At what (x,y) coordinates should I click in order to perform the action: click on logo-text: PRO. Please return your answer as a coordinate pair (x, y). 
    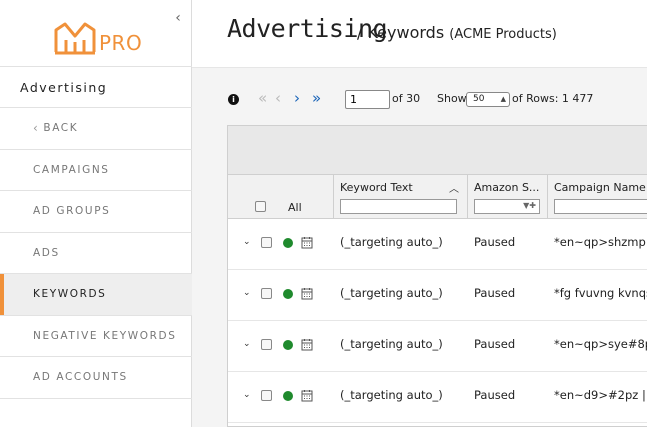
    Looking at the image, I should click on (121, 43).